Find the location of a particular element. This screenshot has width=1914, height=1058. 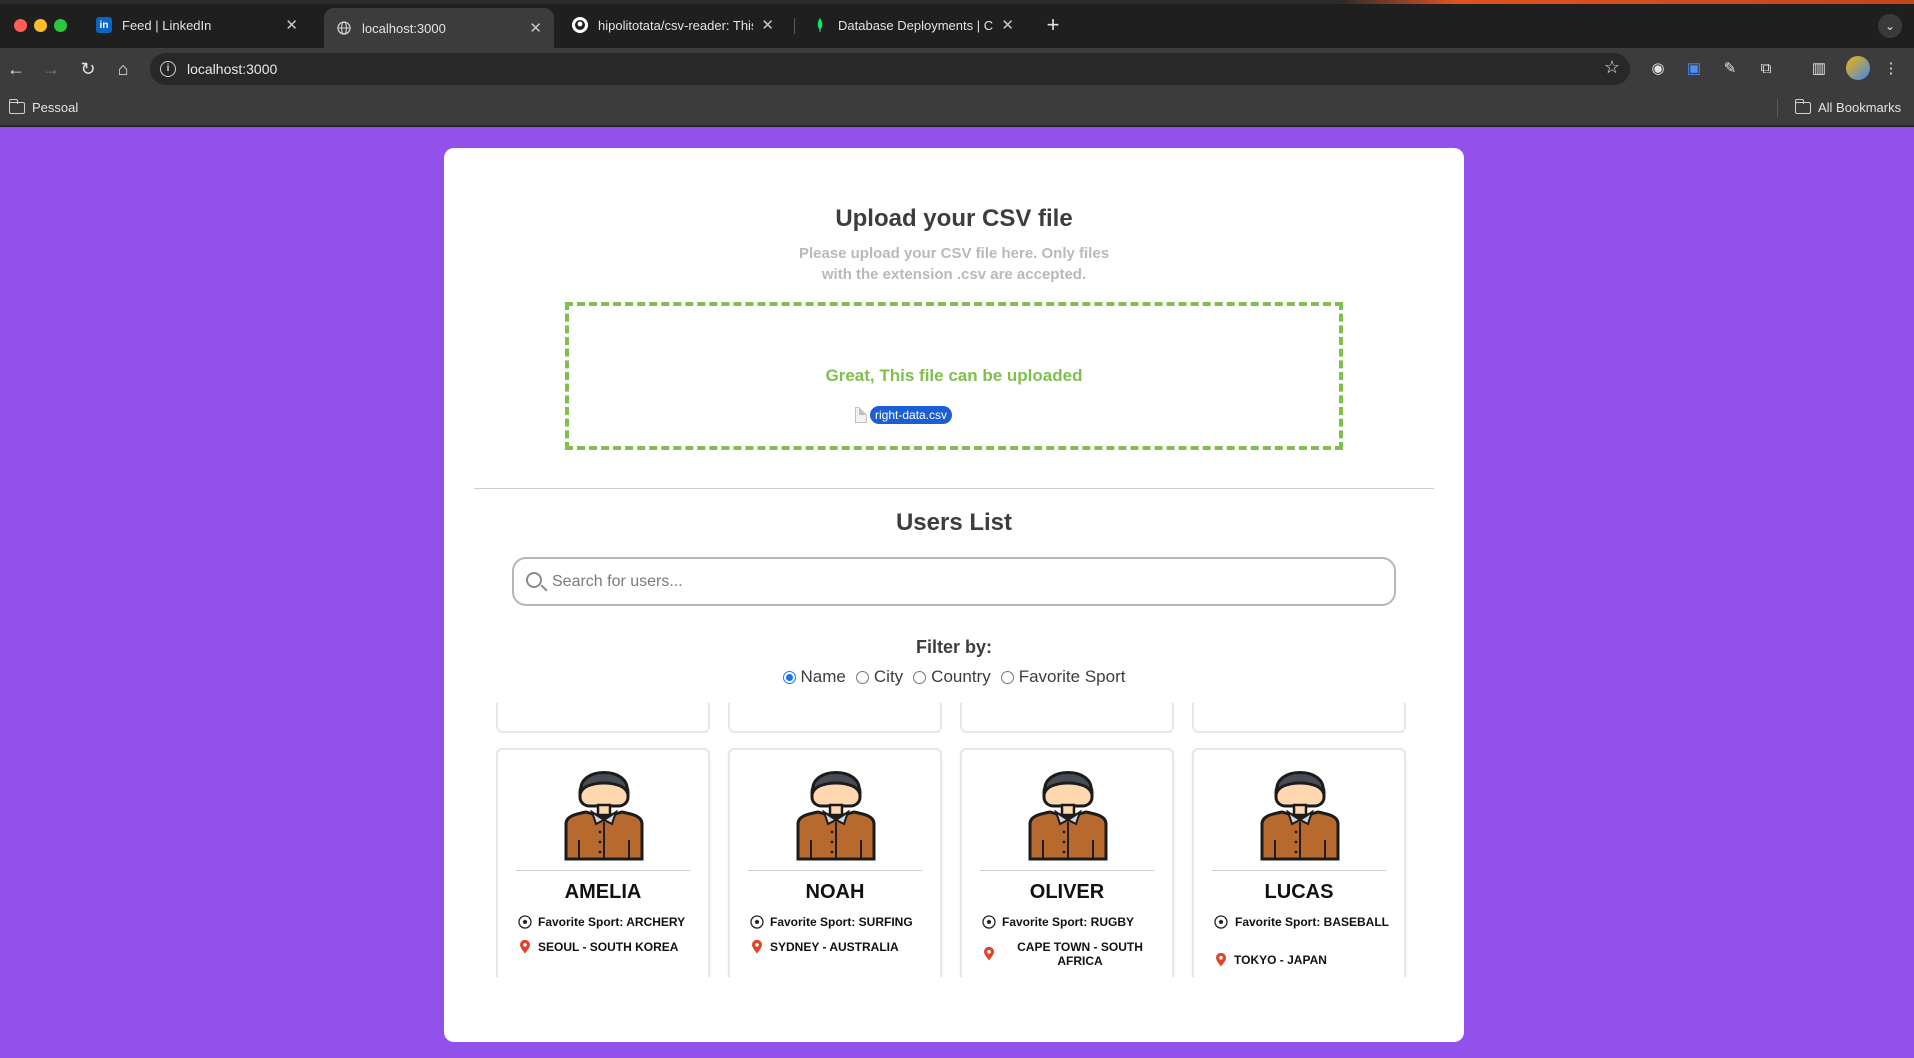

folder-label: Pessoal is located at coordinates (55, 107).